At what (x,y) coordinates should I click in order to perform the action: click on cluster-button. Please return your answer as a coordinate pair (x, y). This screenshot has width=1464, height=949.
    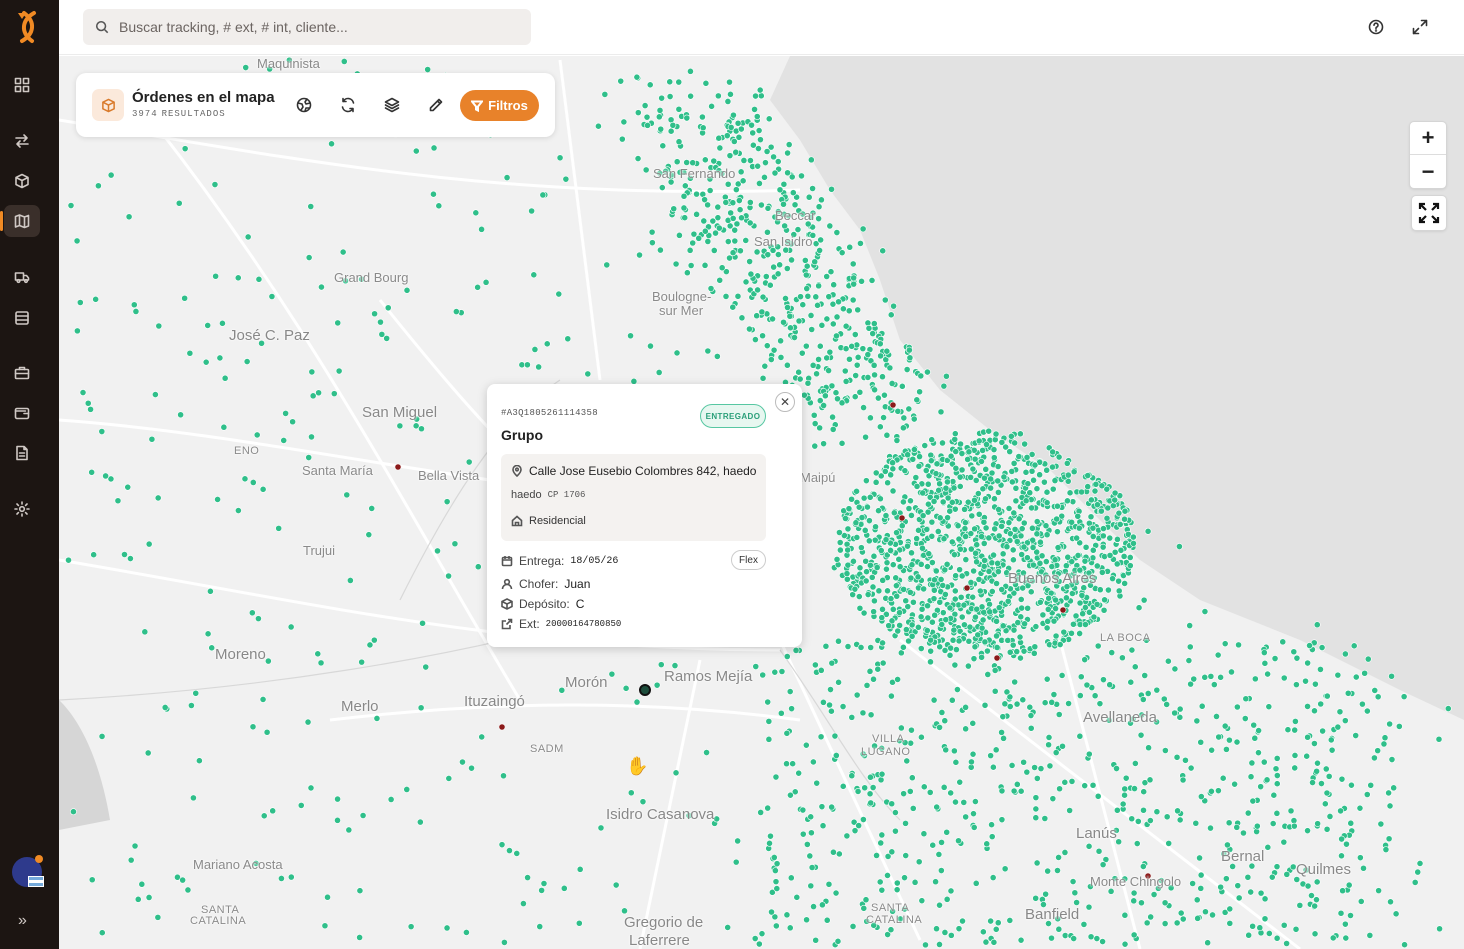
    Looking at the image, I should click on (304, 105).